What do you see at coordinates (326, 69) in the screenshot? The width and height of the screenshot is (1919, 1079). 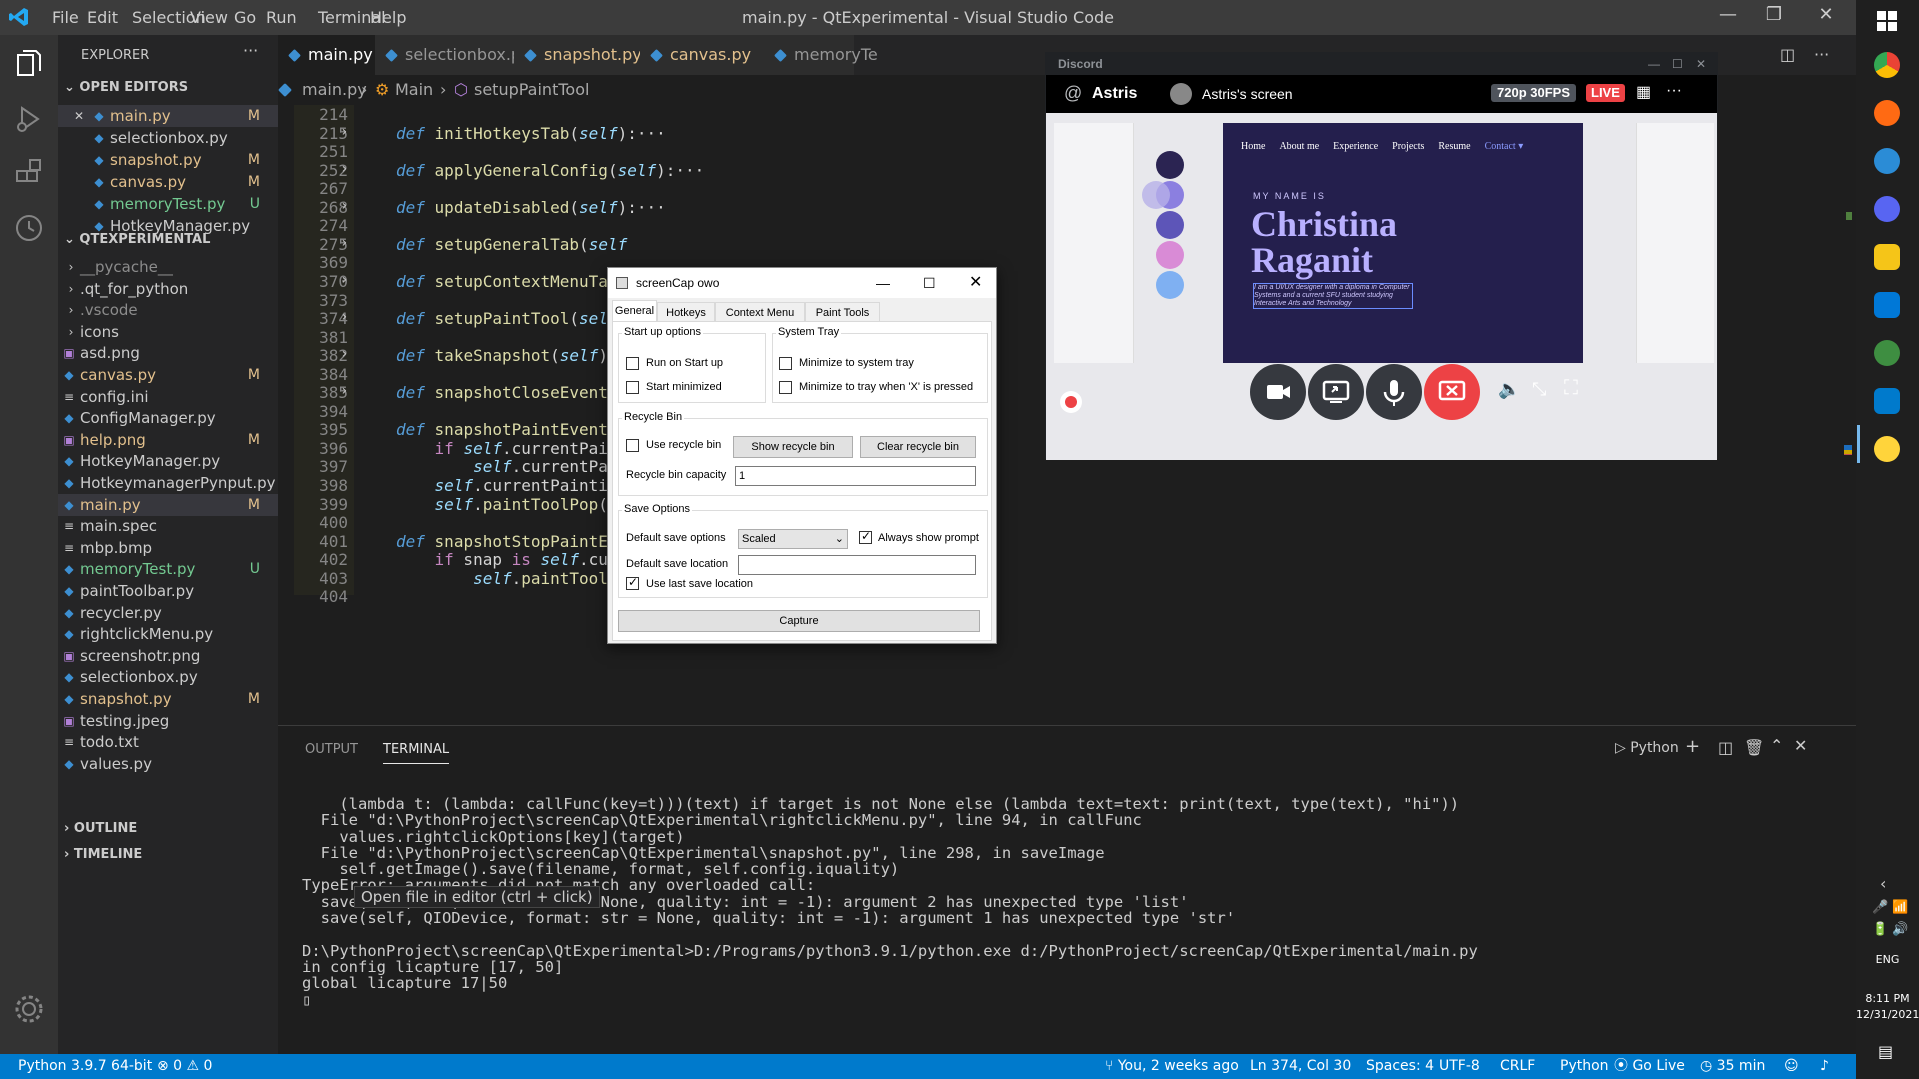 I see `tab-main-py: main.py M✕` at bounding box center [326, 69].